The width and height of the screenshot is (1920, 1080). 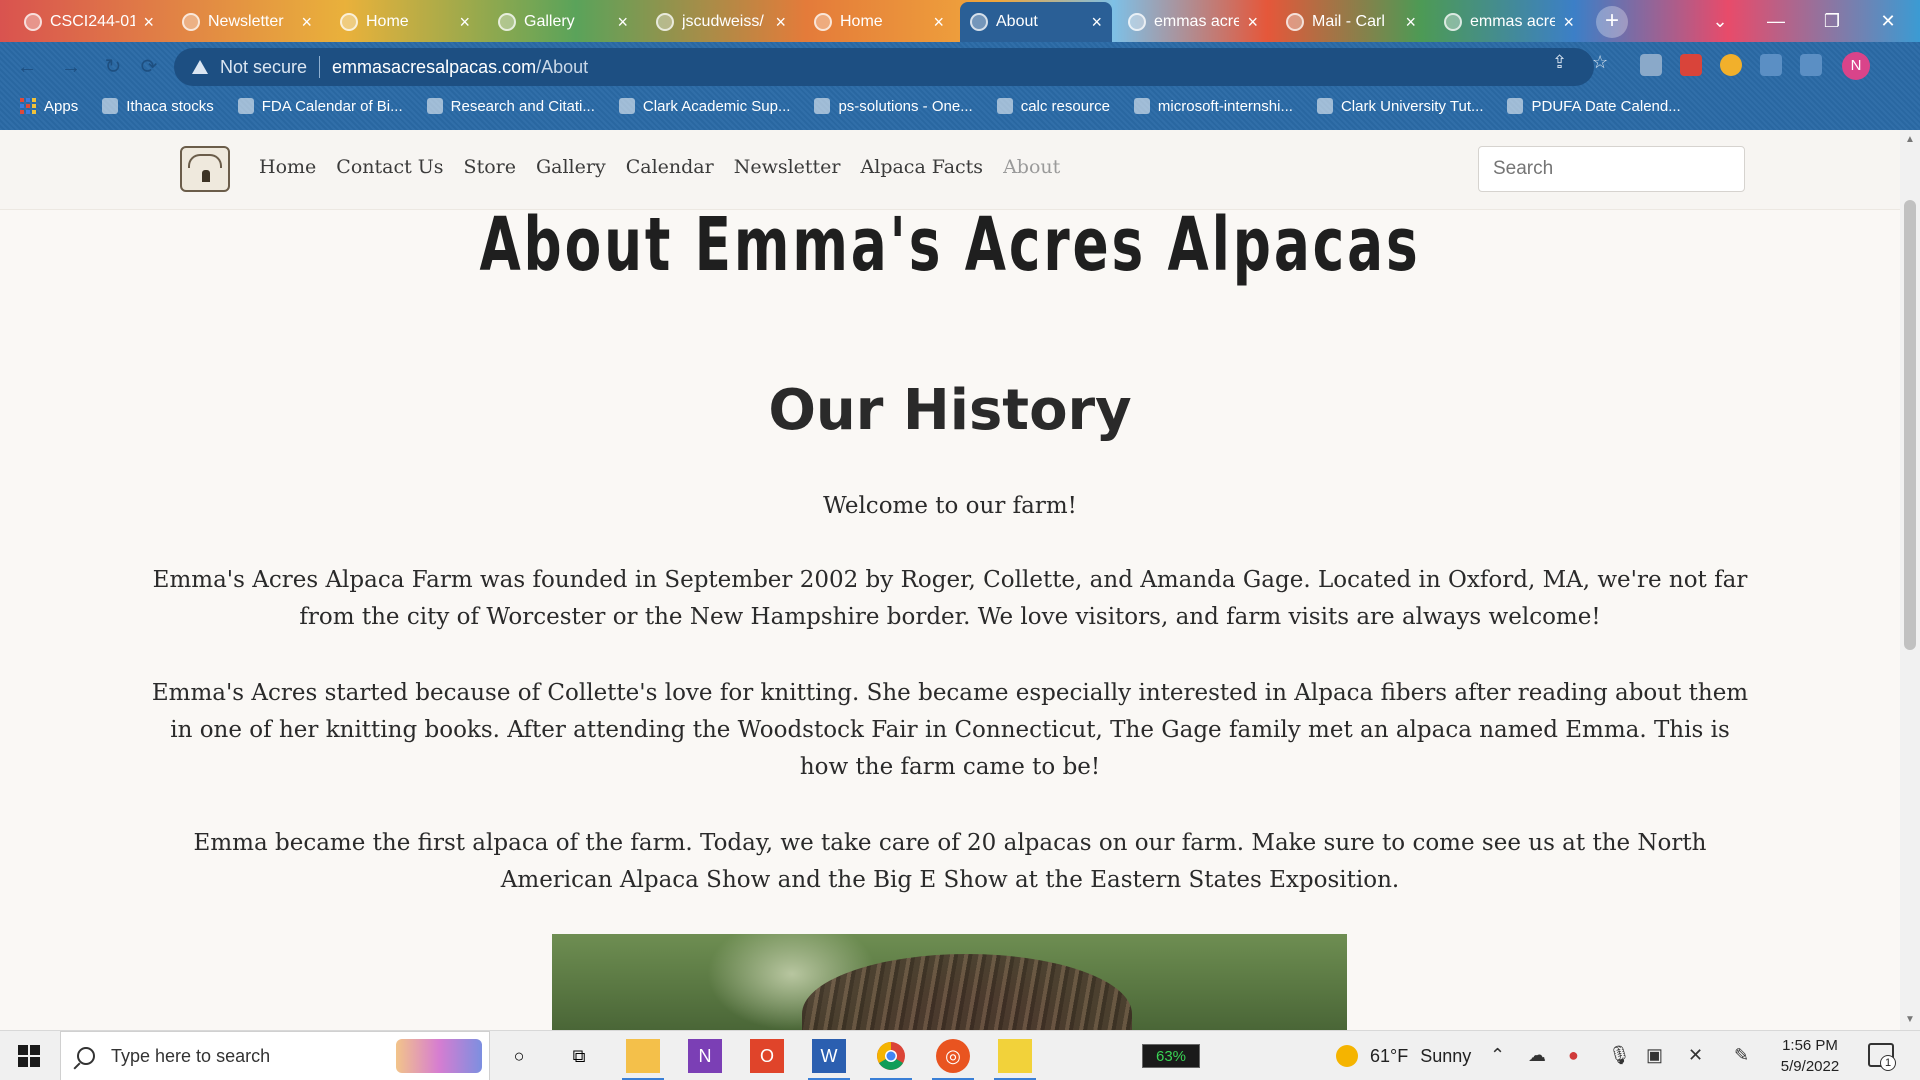 What do you see at coordinates (643, 1059) in the screenshot?
I see `file-explorer-icon` at bounding box center [643, 1059].